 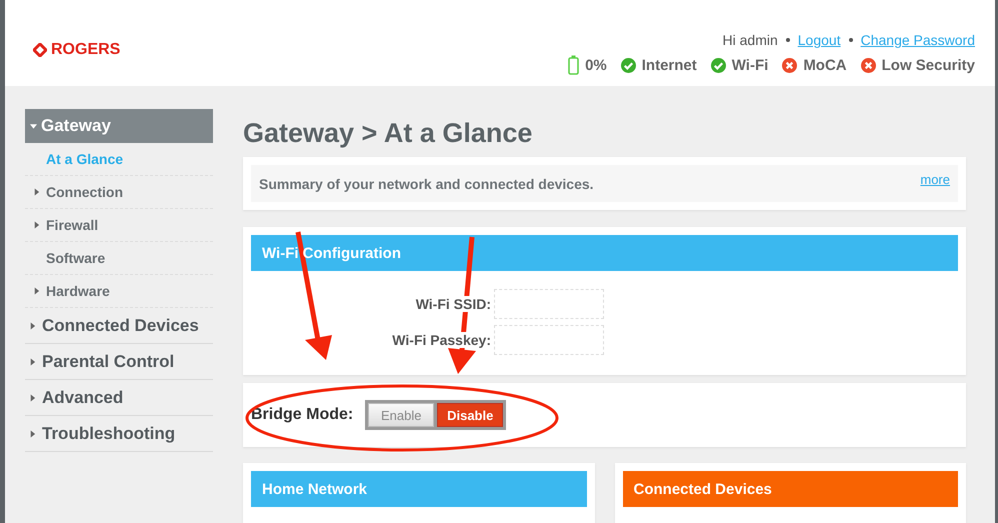 I want to click on greeting: Hi admin, so click(x=750, y=40).